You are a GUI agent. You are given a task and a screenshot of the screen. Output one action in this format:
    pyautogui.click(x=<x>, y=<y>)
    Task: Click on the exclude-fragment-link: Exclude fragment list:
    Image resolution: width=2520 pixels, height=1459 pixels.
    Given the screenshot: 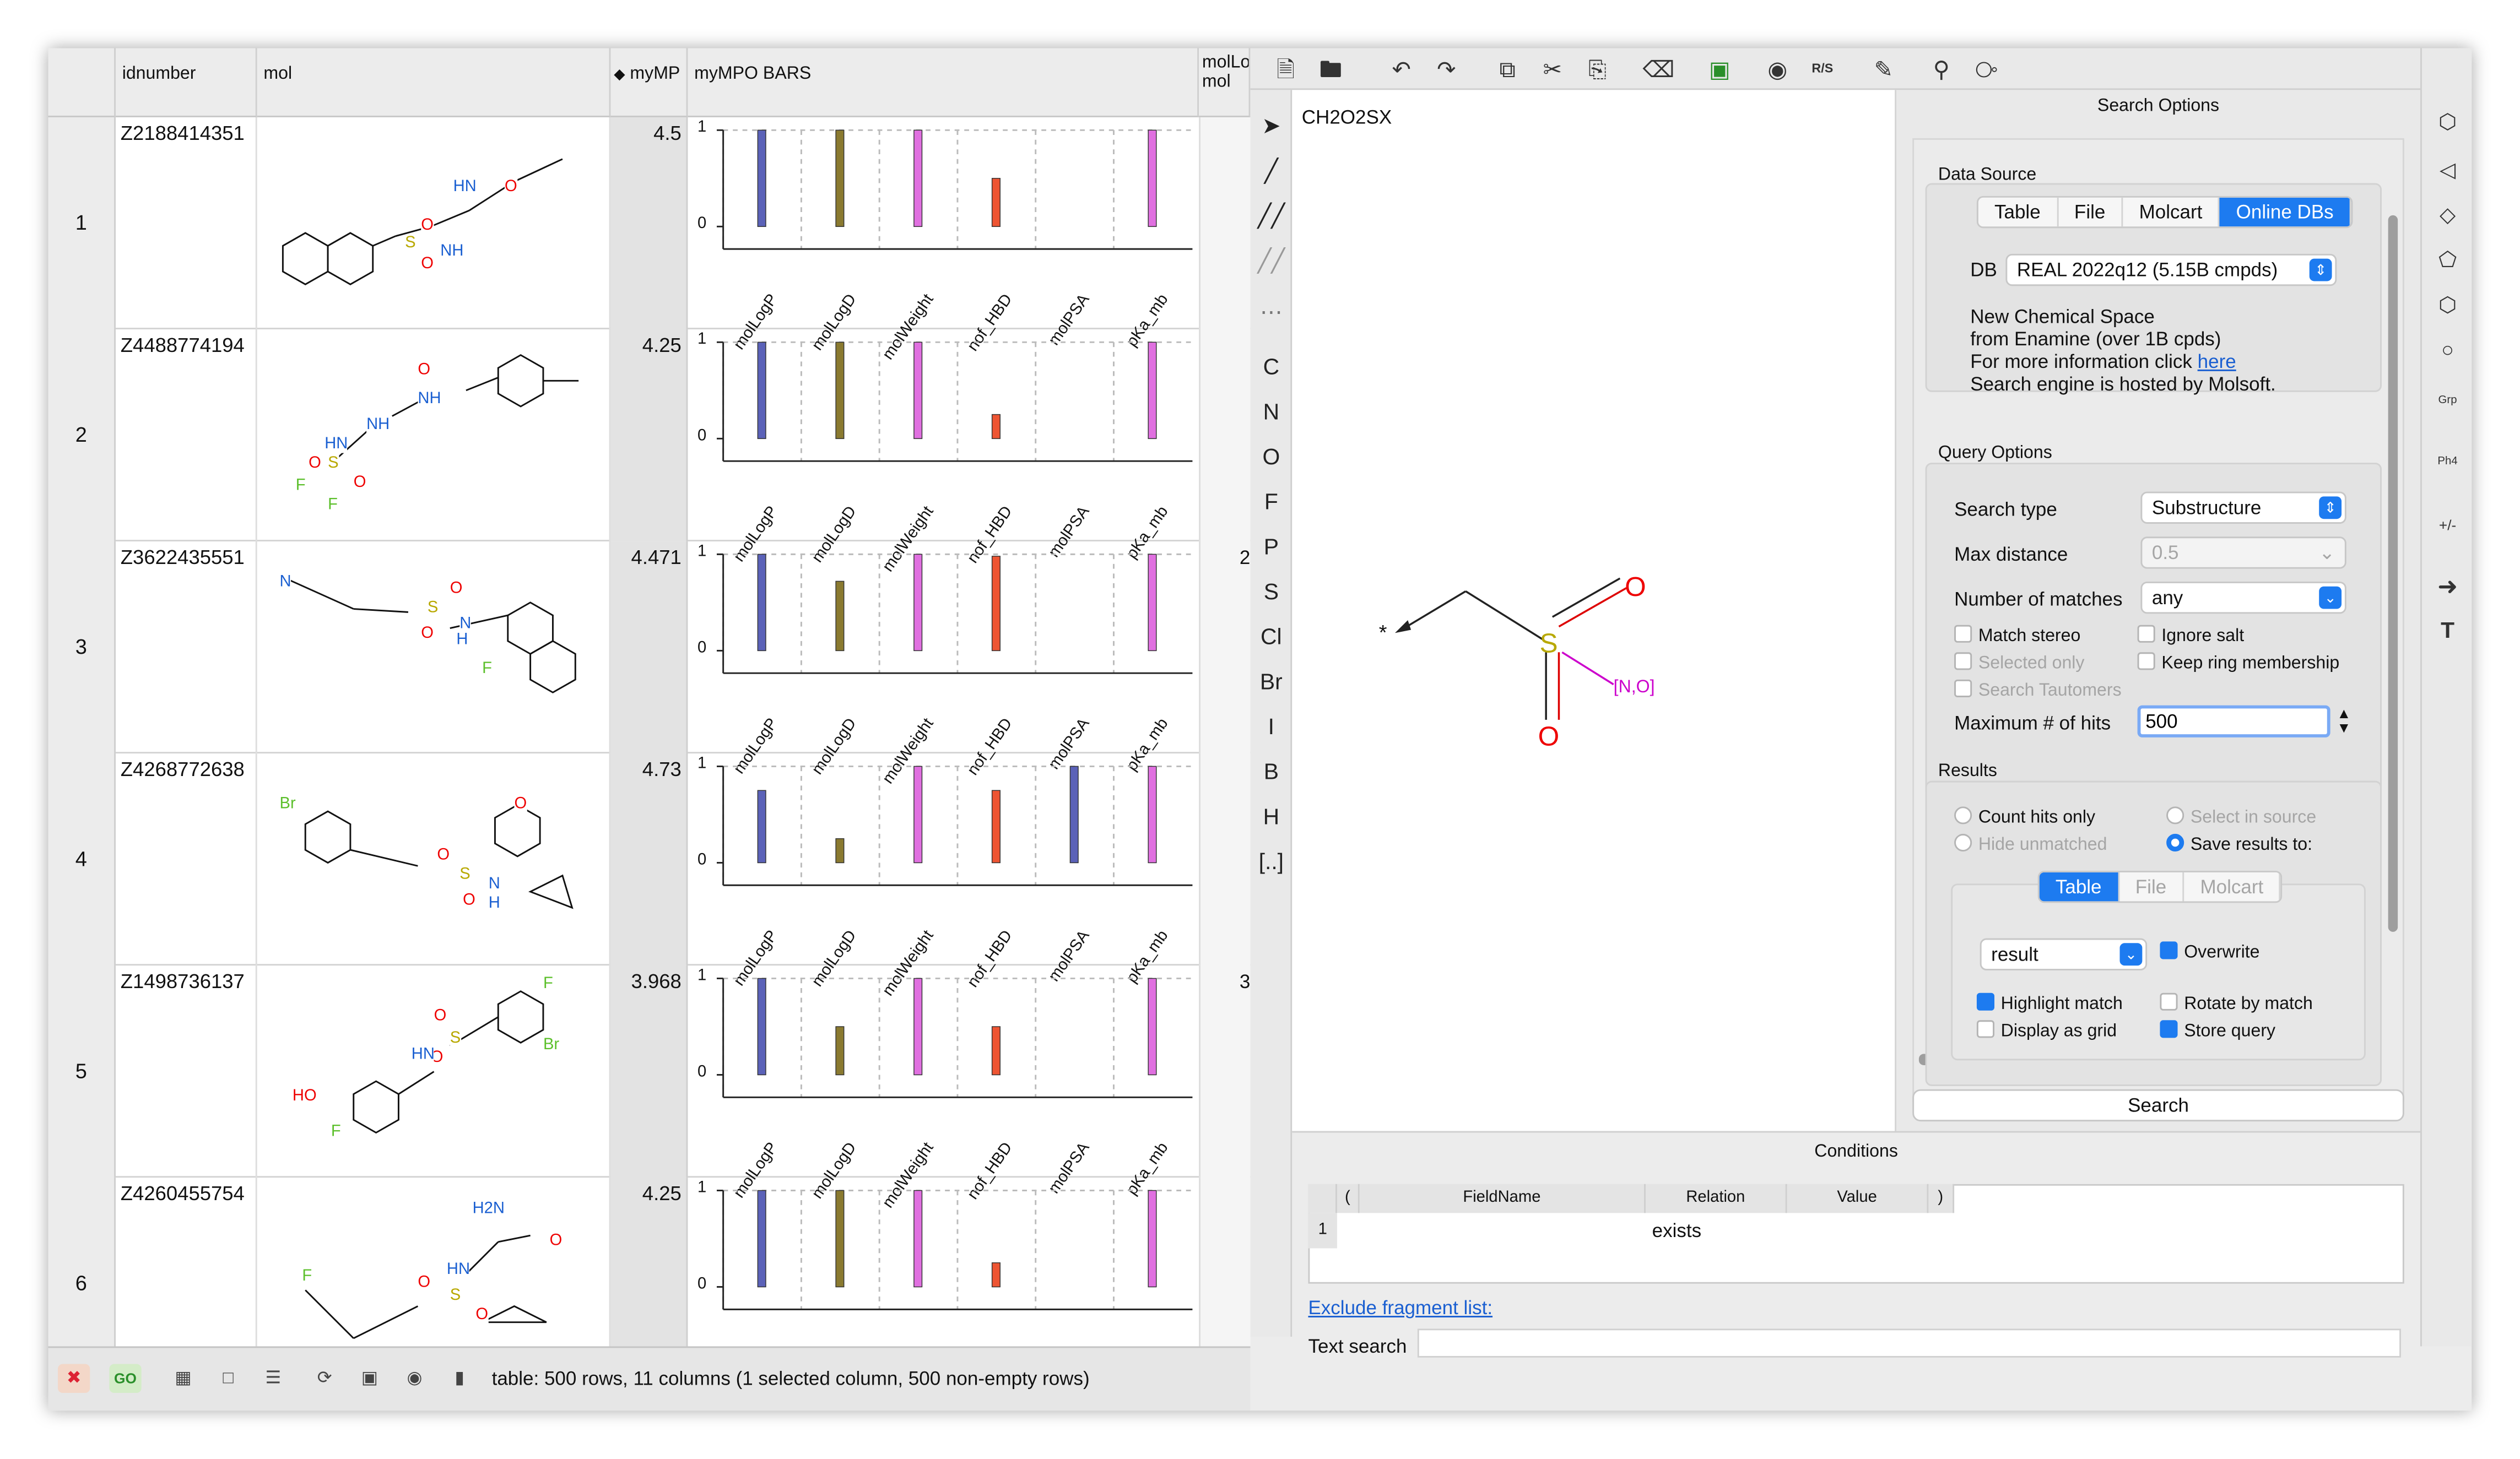 What is the action you would take?
    pyautogui.click(x=1400, y=1308)
    